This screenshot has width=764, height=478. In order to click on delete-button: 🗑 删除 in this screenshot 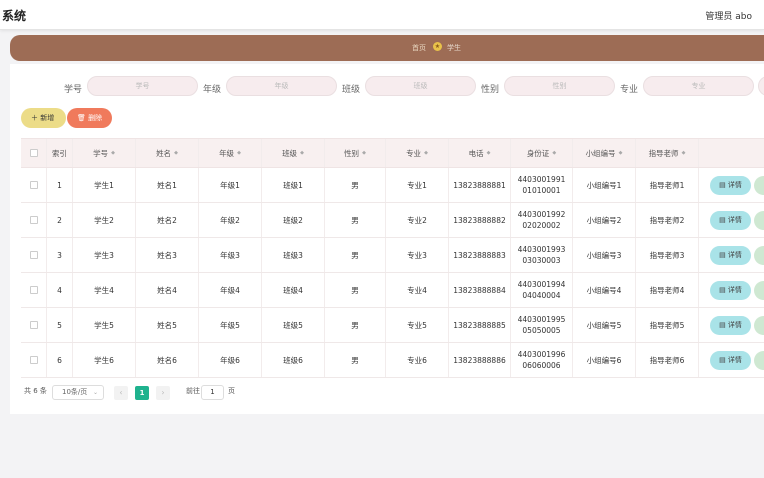, I will do `click(89, 118)`.